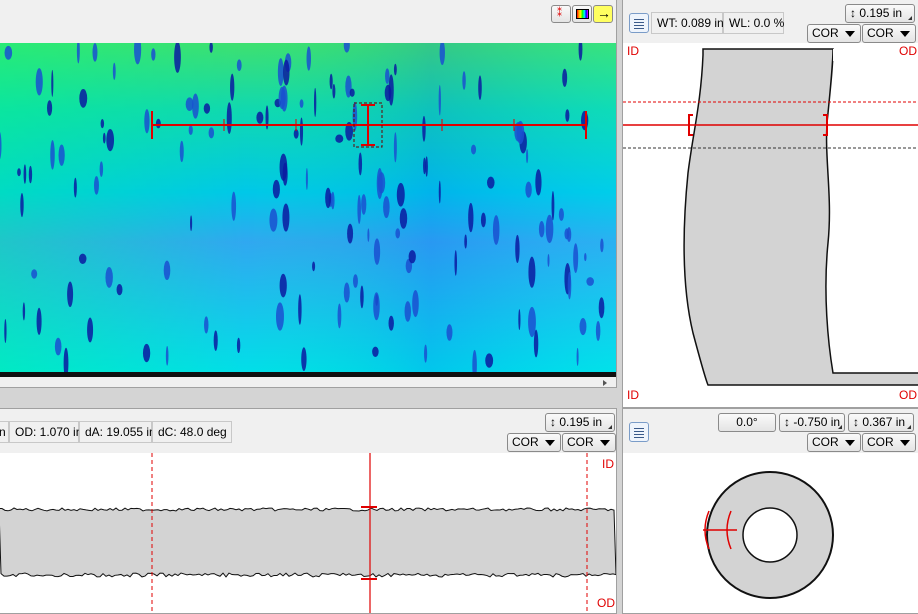 The image size is (918, 614). I want to click on arrow-right-icon: →, so click(604, 13).